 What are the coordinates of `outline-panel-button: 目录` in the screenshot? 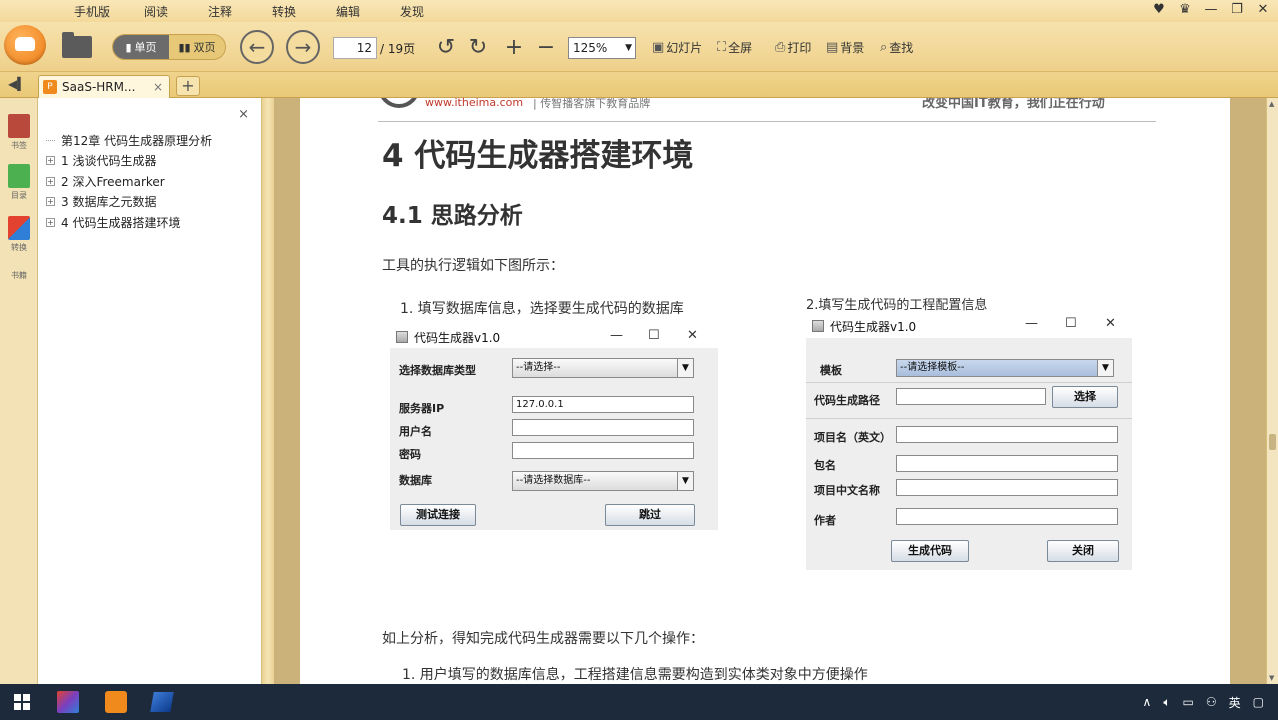 It's located at (19, 182).